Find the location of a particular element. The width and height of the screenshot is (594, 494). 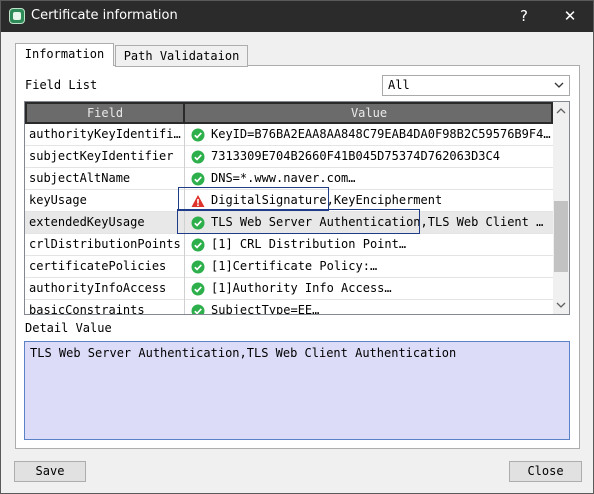

warning-icon is located at coordinates (198, 201).